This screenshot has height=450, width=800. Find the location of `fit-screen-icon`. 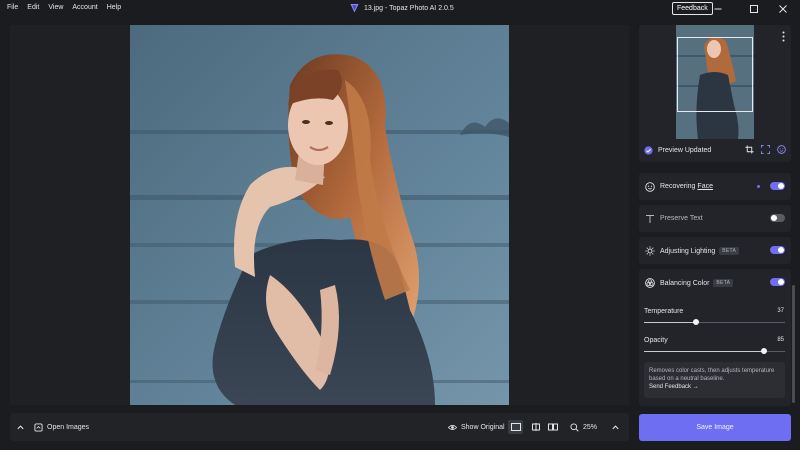

fit-screen-icon is located at coordinates (765, 149).